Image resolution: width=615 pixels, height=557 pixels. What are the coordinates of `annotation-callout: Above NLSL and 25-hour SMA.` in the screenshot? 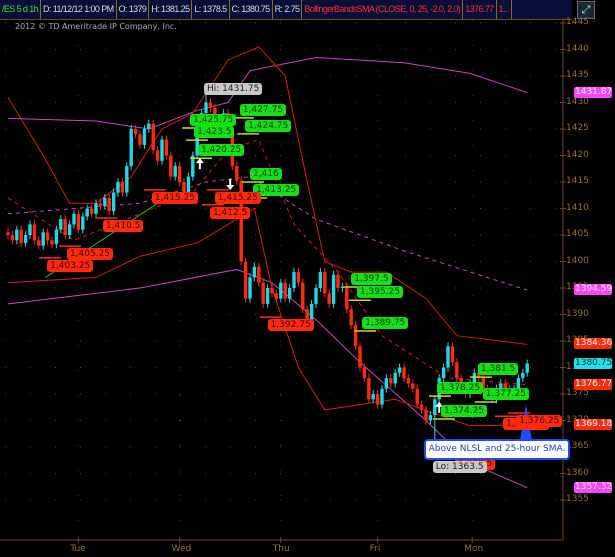 It's located at (497, 449).